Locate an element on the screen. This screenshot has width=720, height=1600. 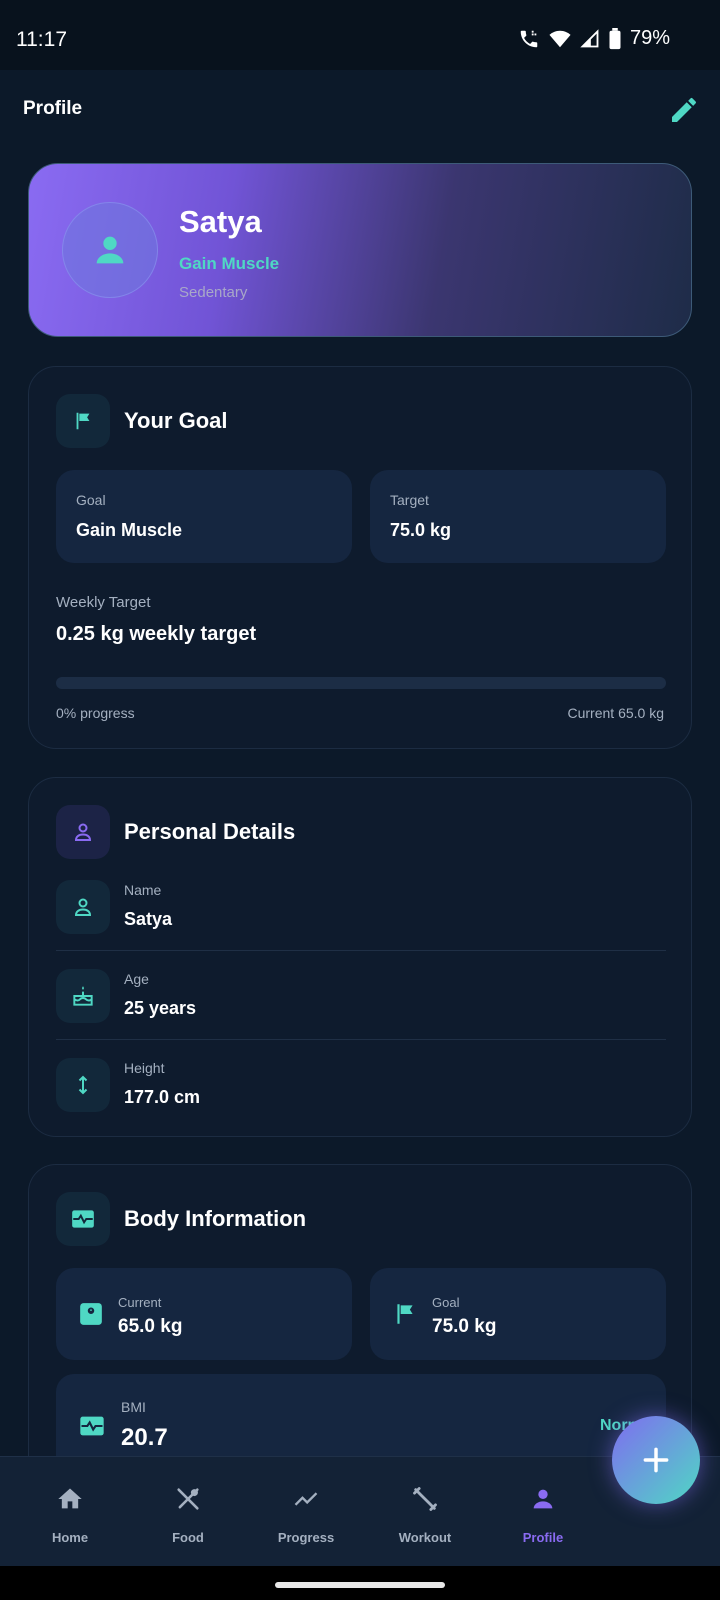
goal-tile: Goal Gain Muscle is located at coordinates (204, 516).